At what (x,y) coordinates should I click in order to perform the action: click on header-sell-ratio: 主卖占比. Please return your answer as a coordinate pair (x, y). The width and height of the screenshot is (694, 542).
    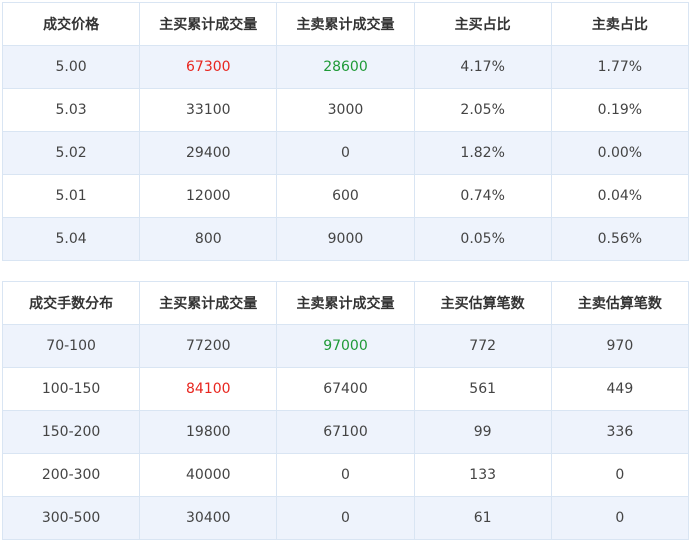
    Looking at the image, I should click on (620, 24).